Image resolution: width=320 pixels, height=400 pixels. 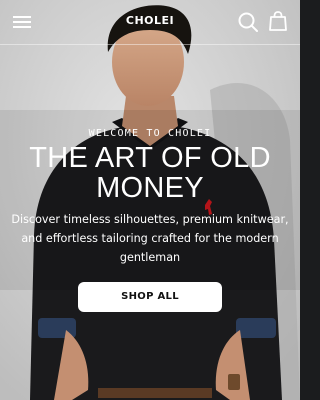 I want to click on shopping-bag-icon, so click(x=278, y=21).